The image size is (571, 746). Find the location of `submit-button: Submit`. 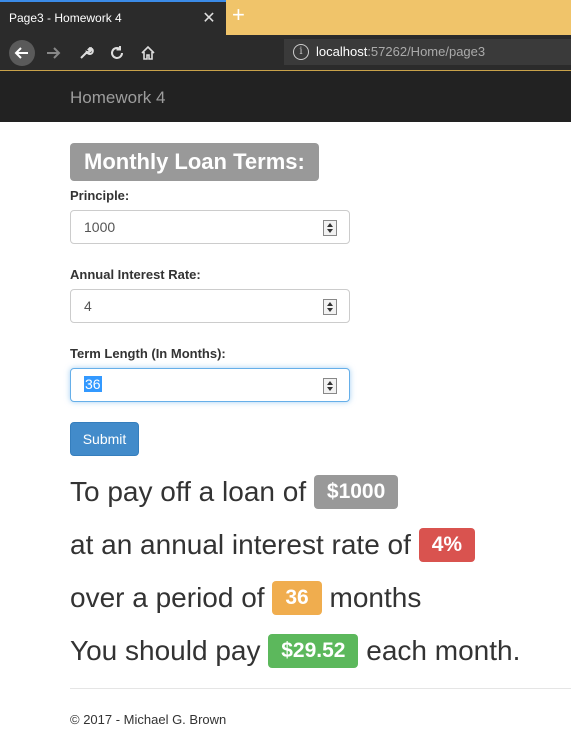

submit-button: Submit is located at coordinates (104, 439).